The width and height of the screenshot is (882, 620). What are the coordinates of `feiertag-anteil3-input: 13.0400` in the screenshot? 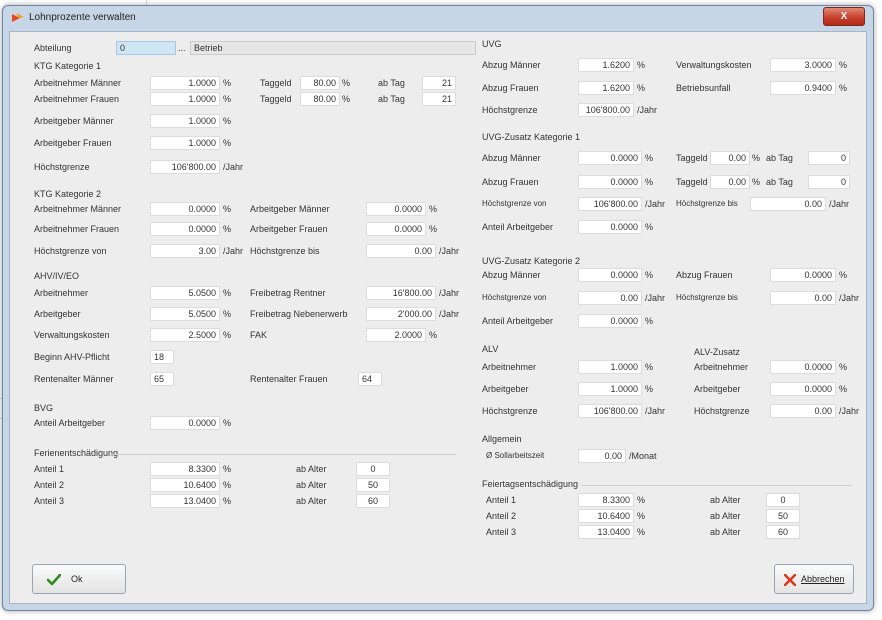 It's located at (606, 532).